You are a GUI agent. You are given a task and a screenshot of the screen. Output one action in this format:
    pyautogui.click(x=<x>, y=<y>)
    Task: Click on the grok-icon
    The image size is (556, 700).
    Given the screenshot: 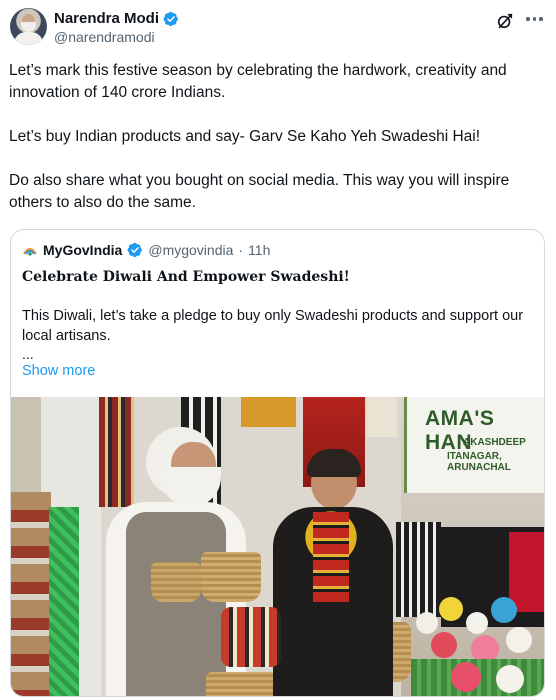 What is the action you would take?
    pyautogui.click(x=505, y=21)
    